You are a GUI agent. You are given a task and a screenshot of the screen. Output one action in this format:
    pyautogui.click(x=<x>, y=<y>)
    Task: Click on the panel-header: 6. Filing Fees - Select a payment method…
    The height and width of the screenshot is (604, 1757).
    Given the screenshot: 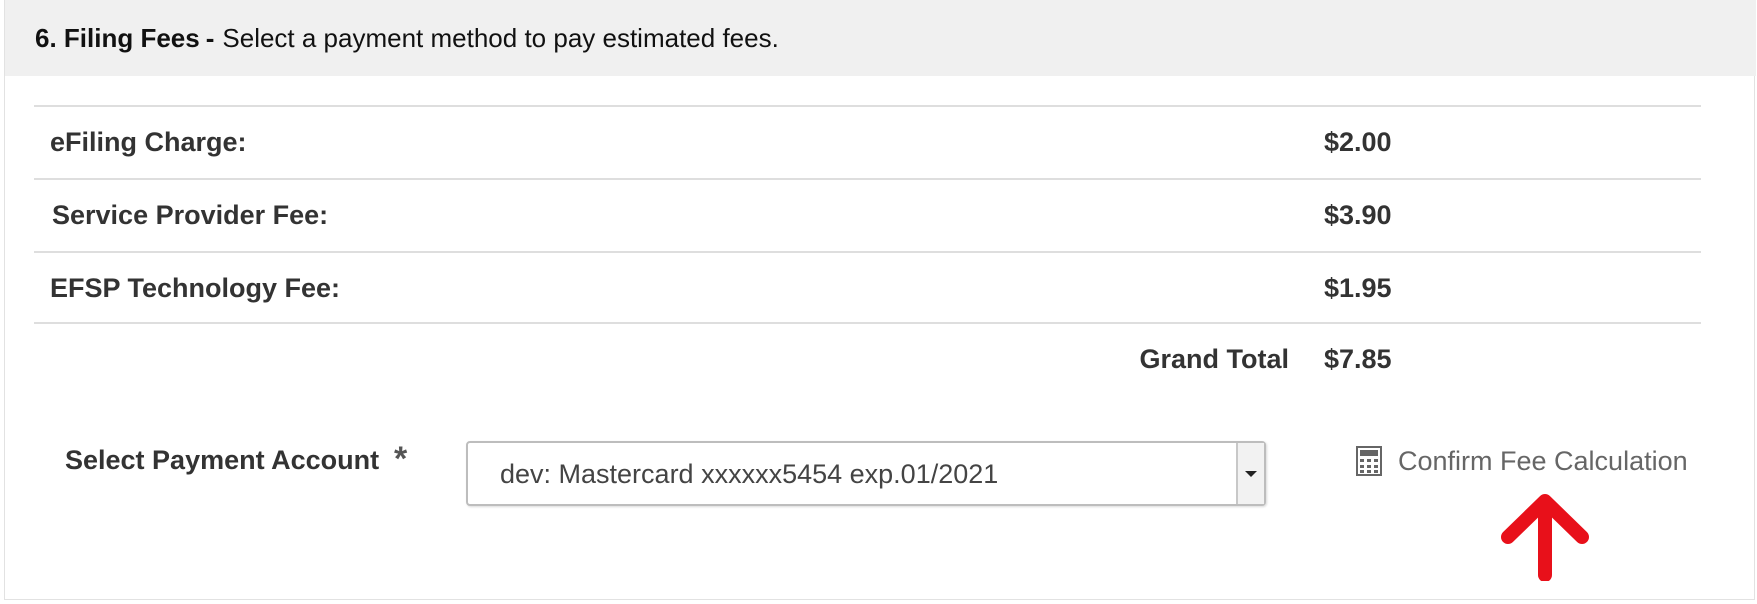 What is the action you would take?
    pyautogui.click(x=880, y=38)
    